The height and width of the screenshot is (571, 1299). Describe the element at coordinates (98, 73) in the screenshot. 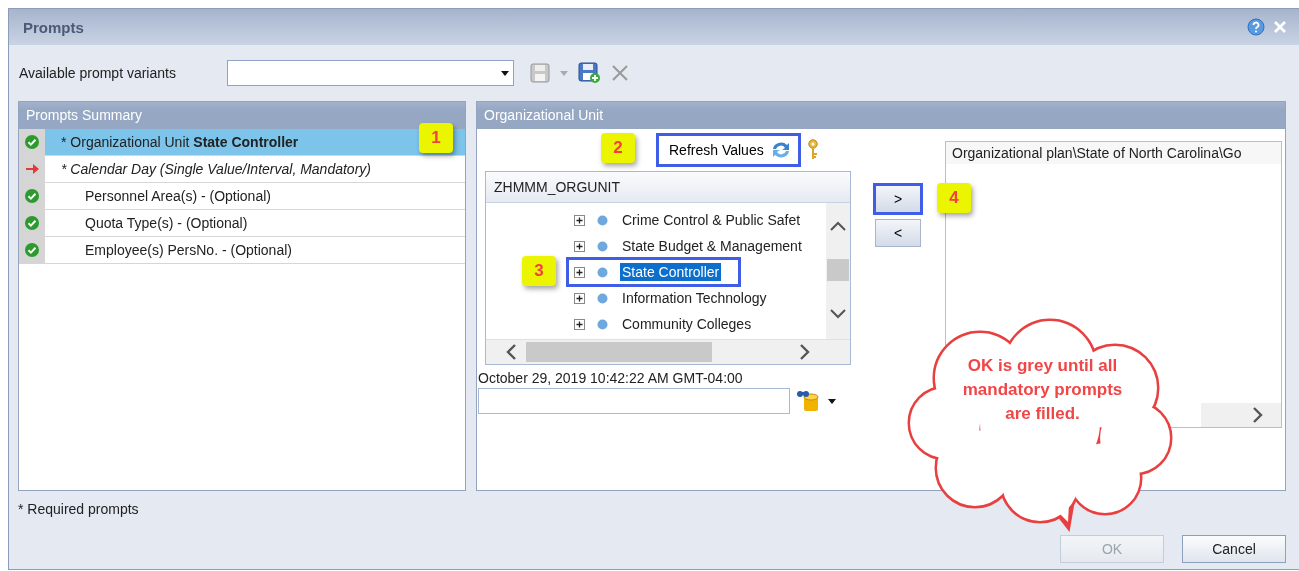

I see `variants-label: Available prompt variants` at that location.